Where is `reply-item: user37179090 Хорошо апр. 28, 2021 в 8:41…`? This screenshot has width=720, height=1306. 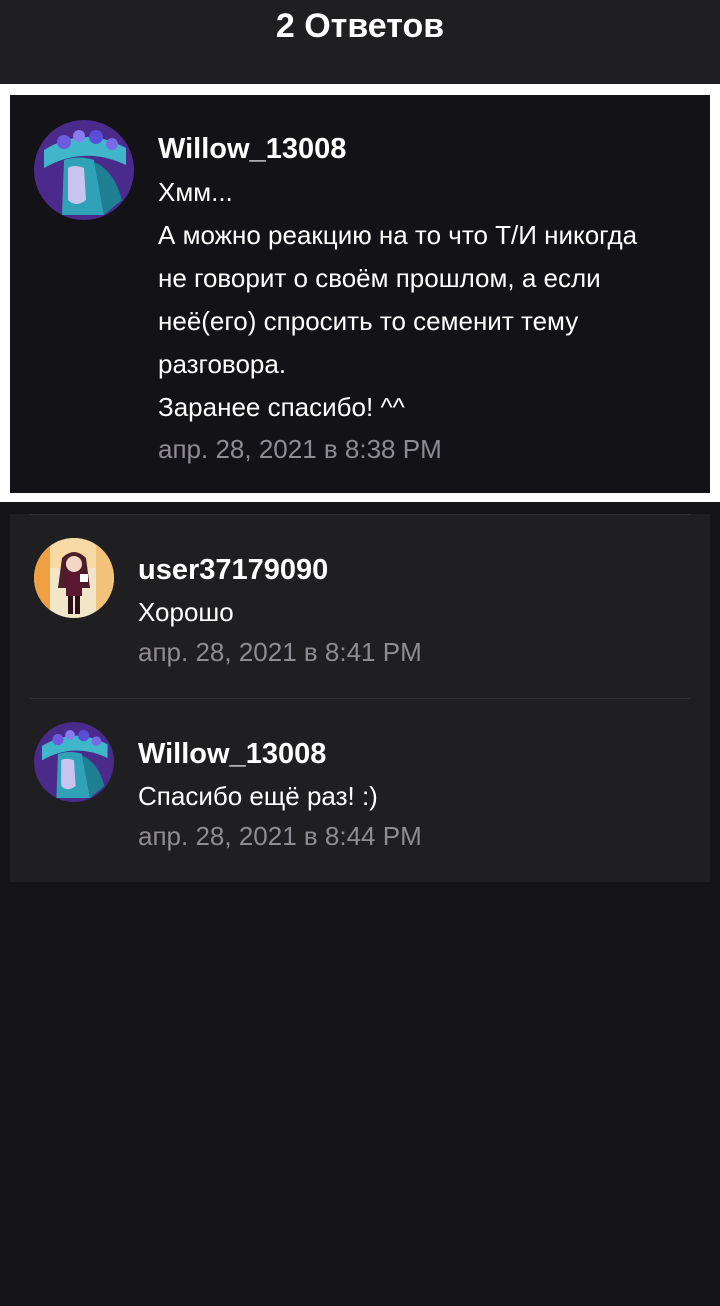 reply-item: user37179090 Хорошо апр. 28, 2021 в 8:41… is located at coordinates (360, 606).